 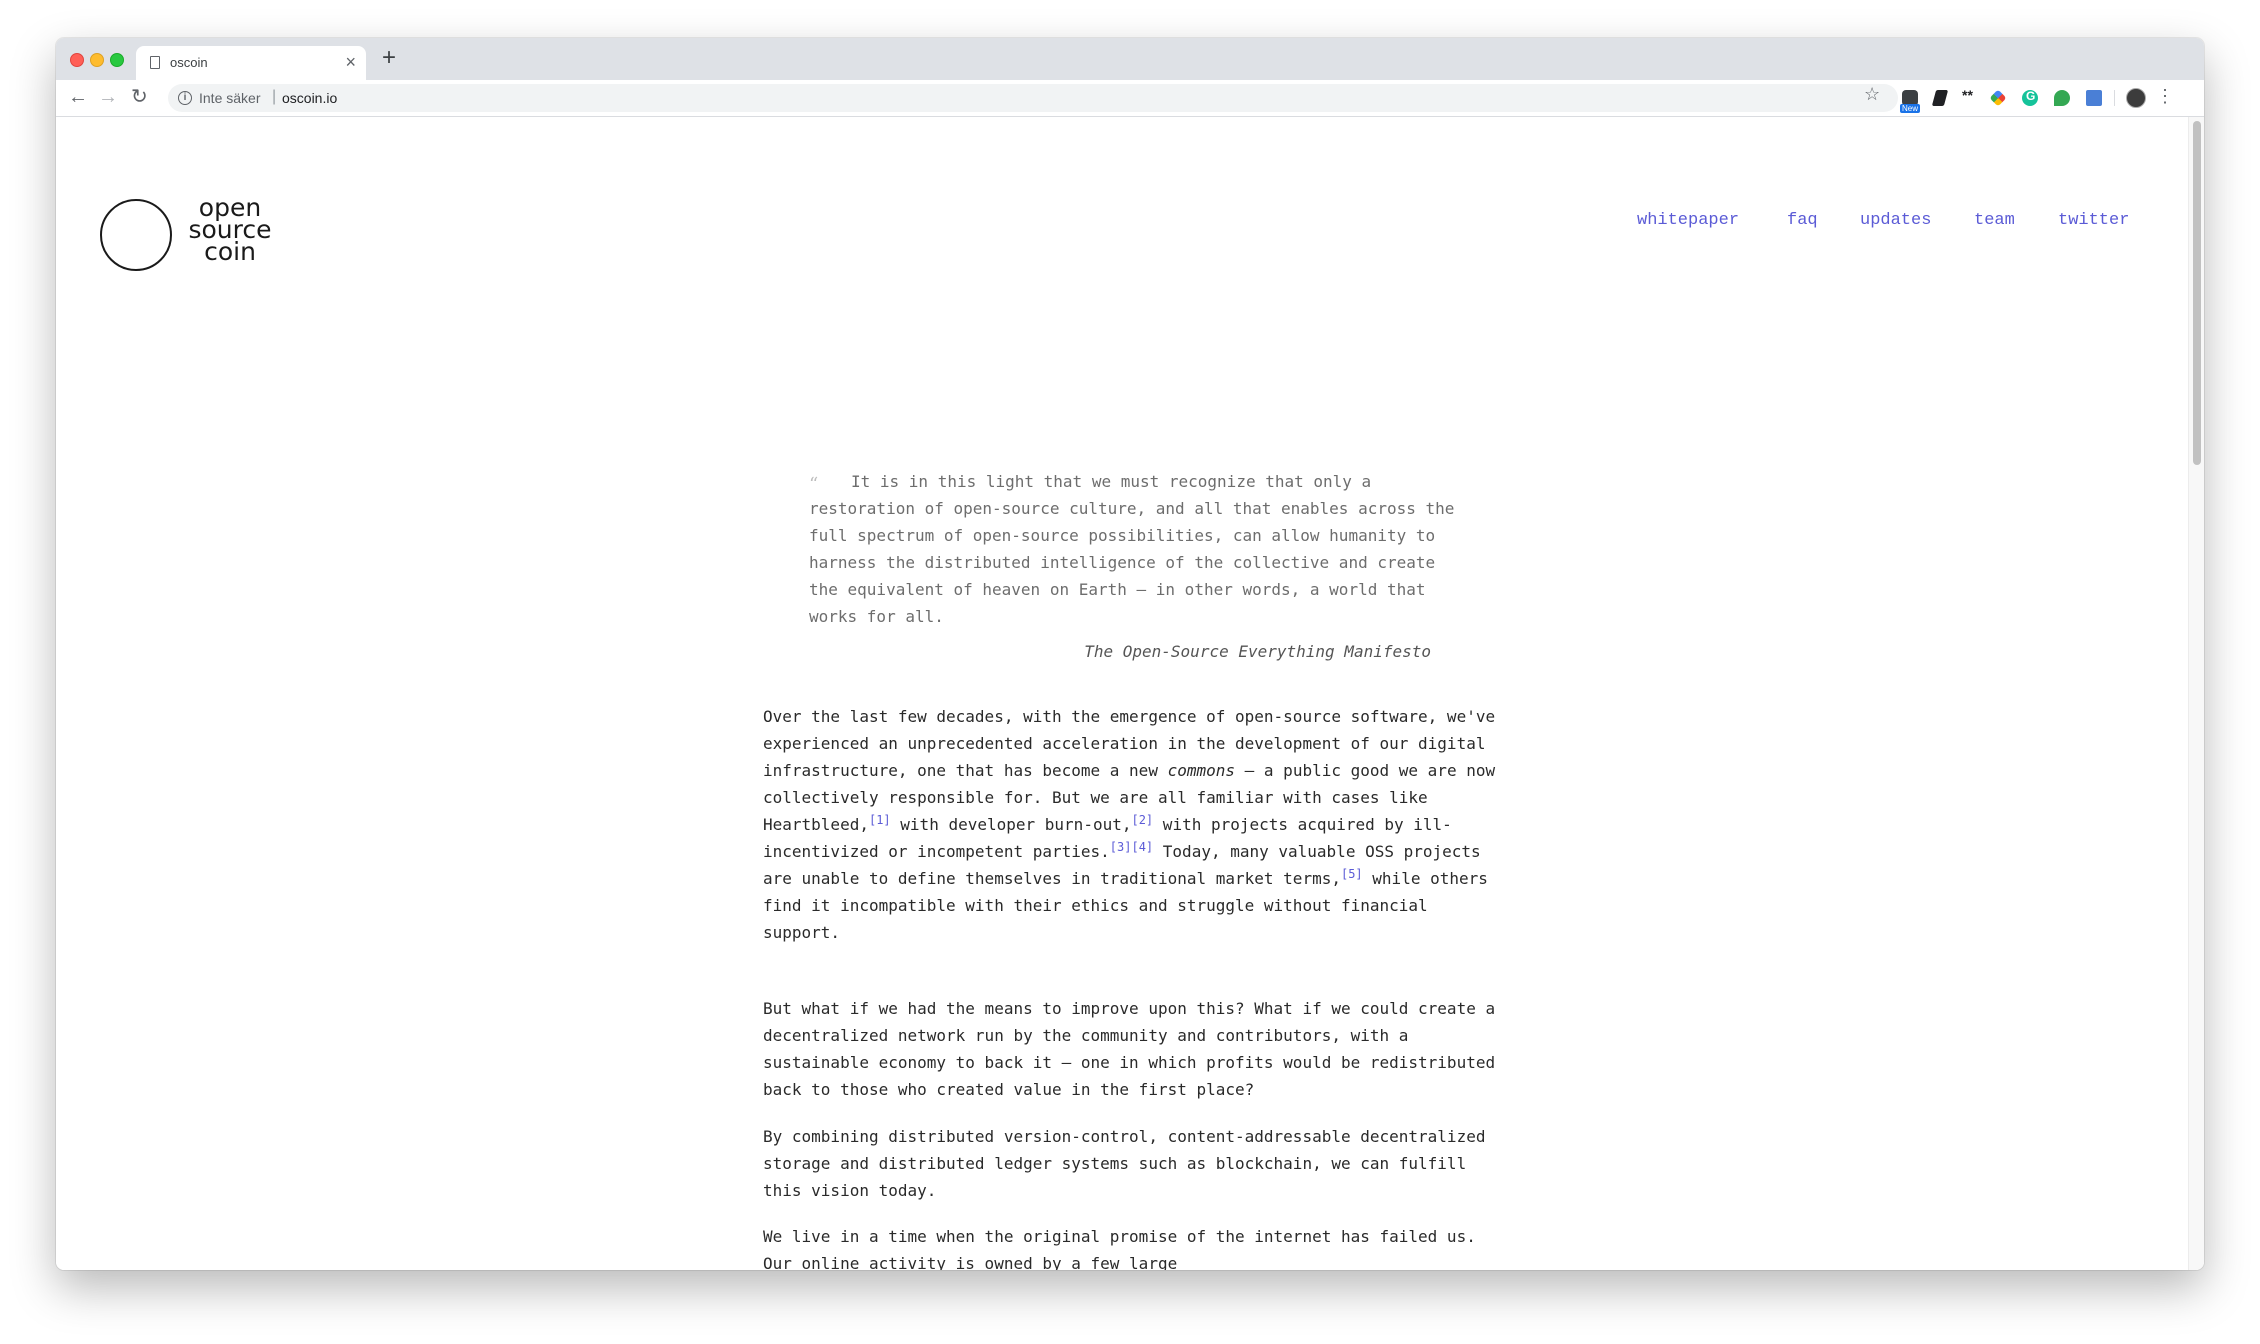 What do you see at coordinates (139, 97) in the screenshot?
I see `reload-icon: ↻` at bounding box center [139, 97].